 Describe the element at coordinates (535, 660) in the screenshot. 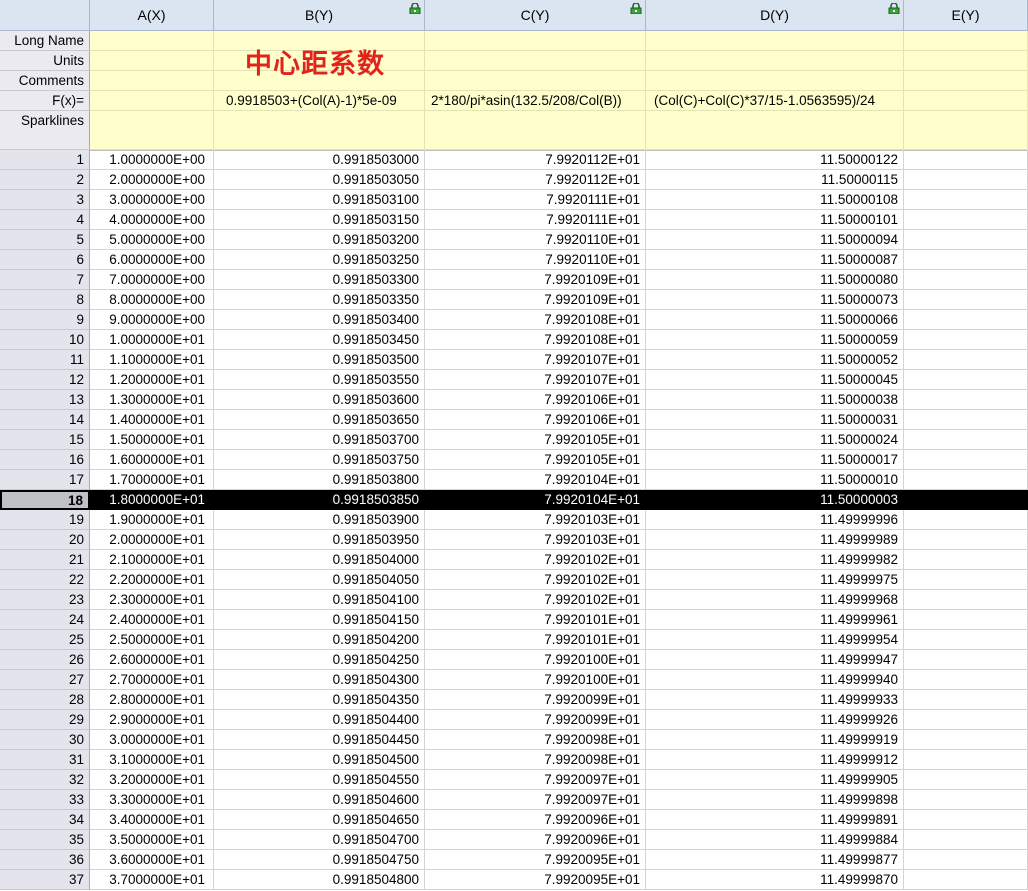

I see `cell-c: 7.9920100E+01` at that location.